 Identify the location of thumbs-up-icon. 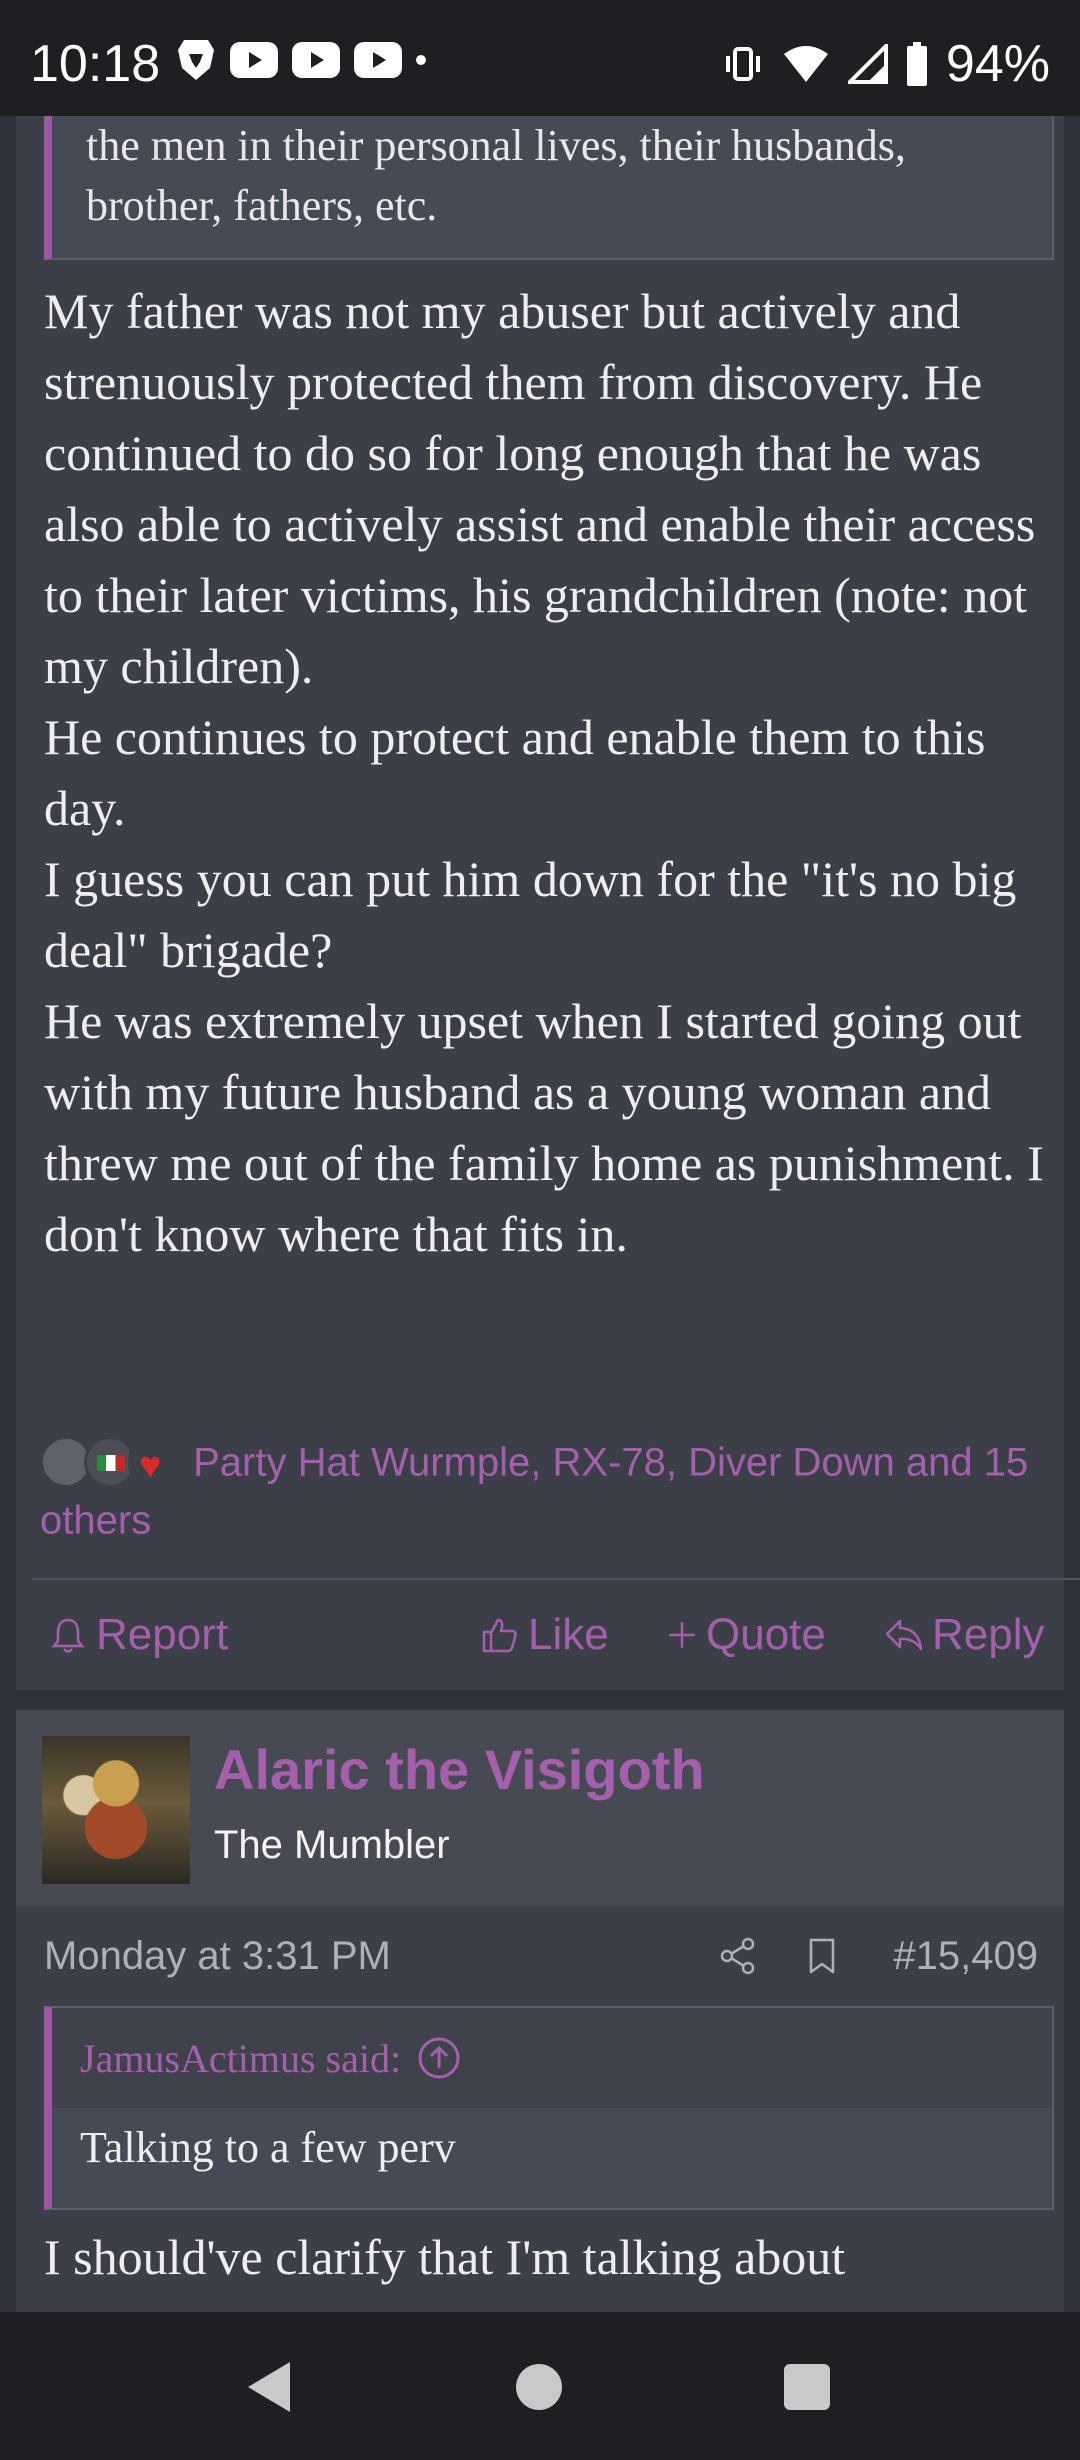
(499, 1635).